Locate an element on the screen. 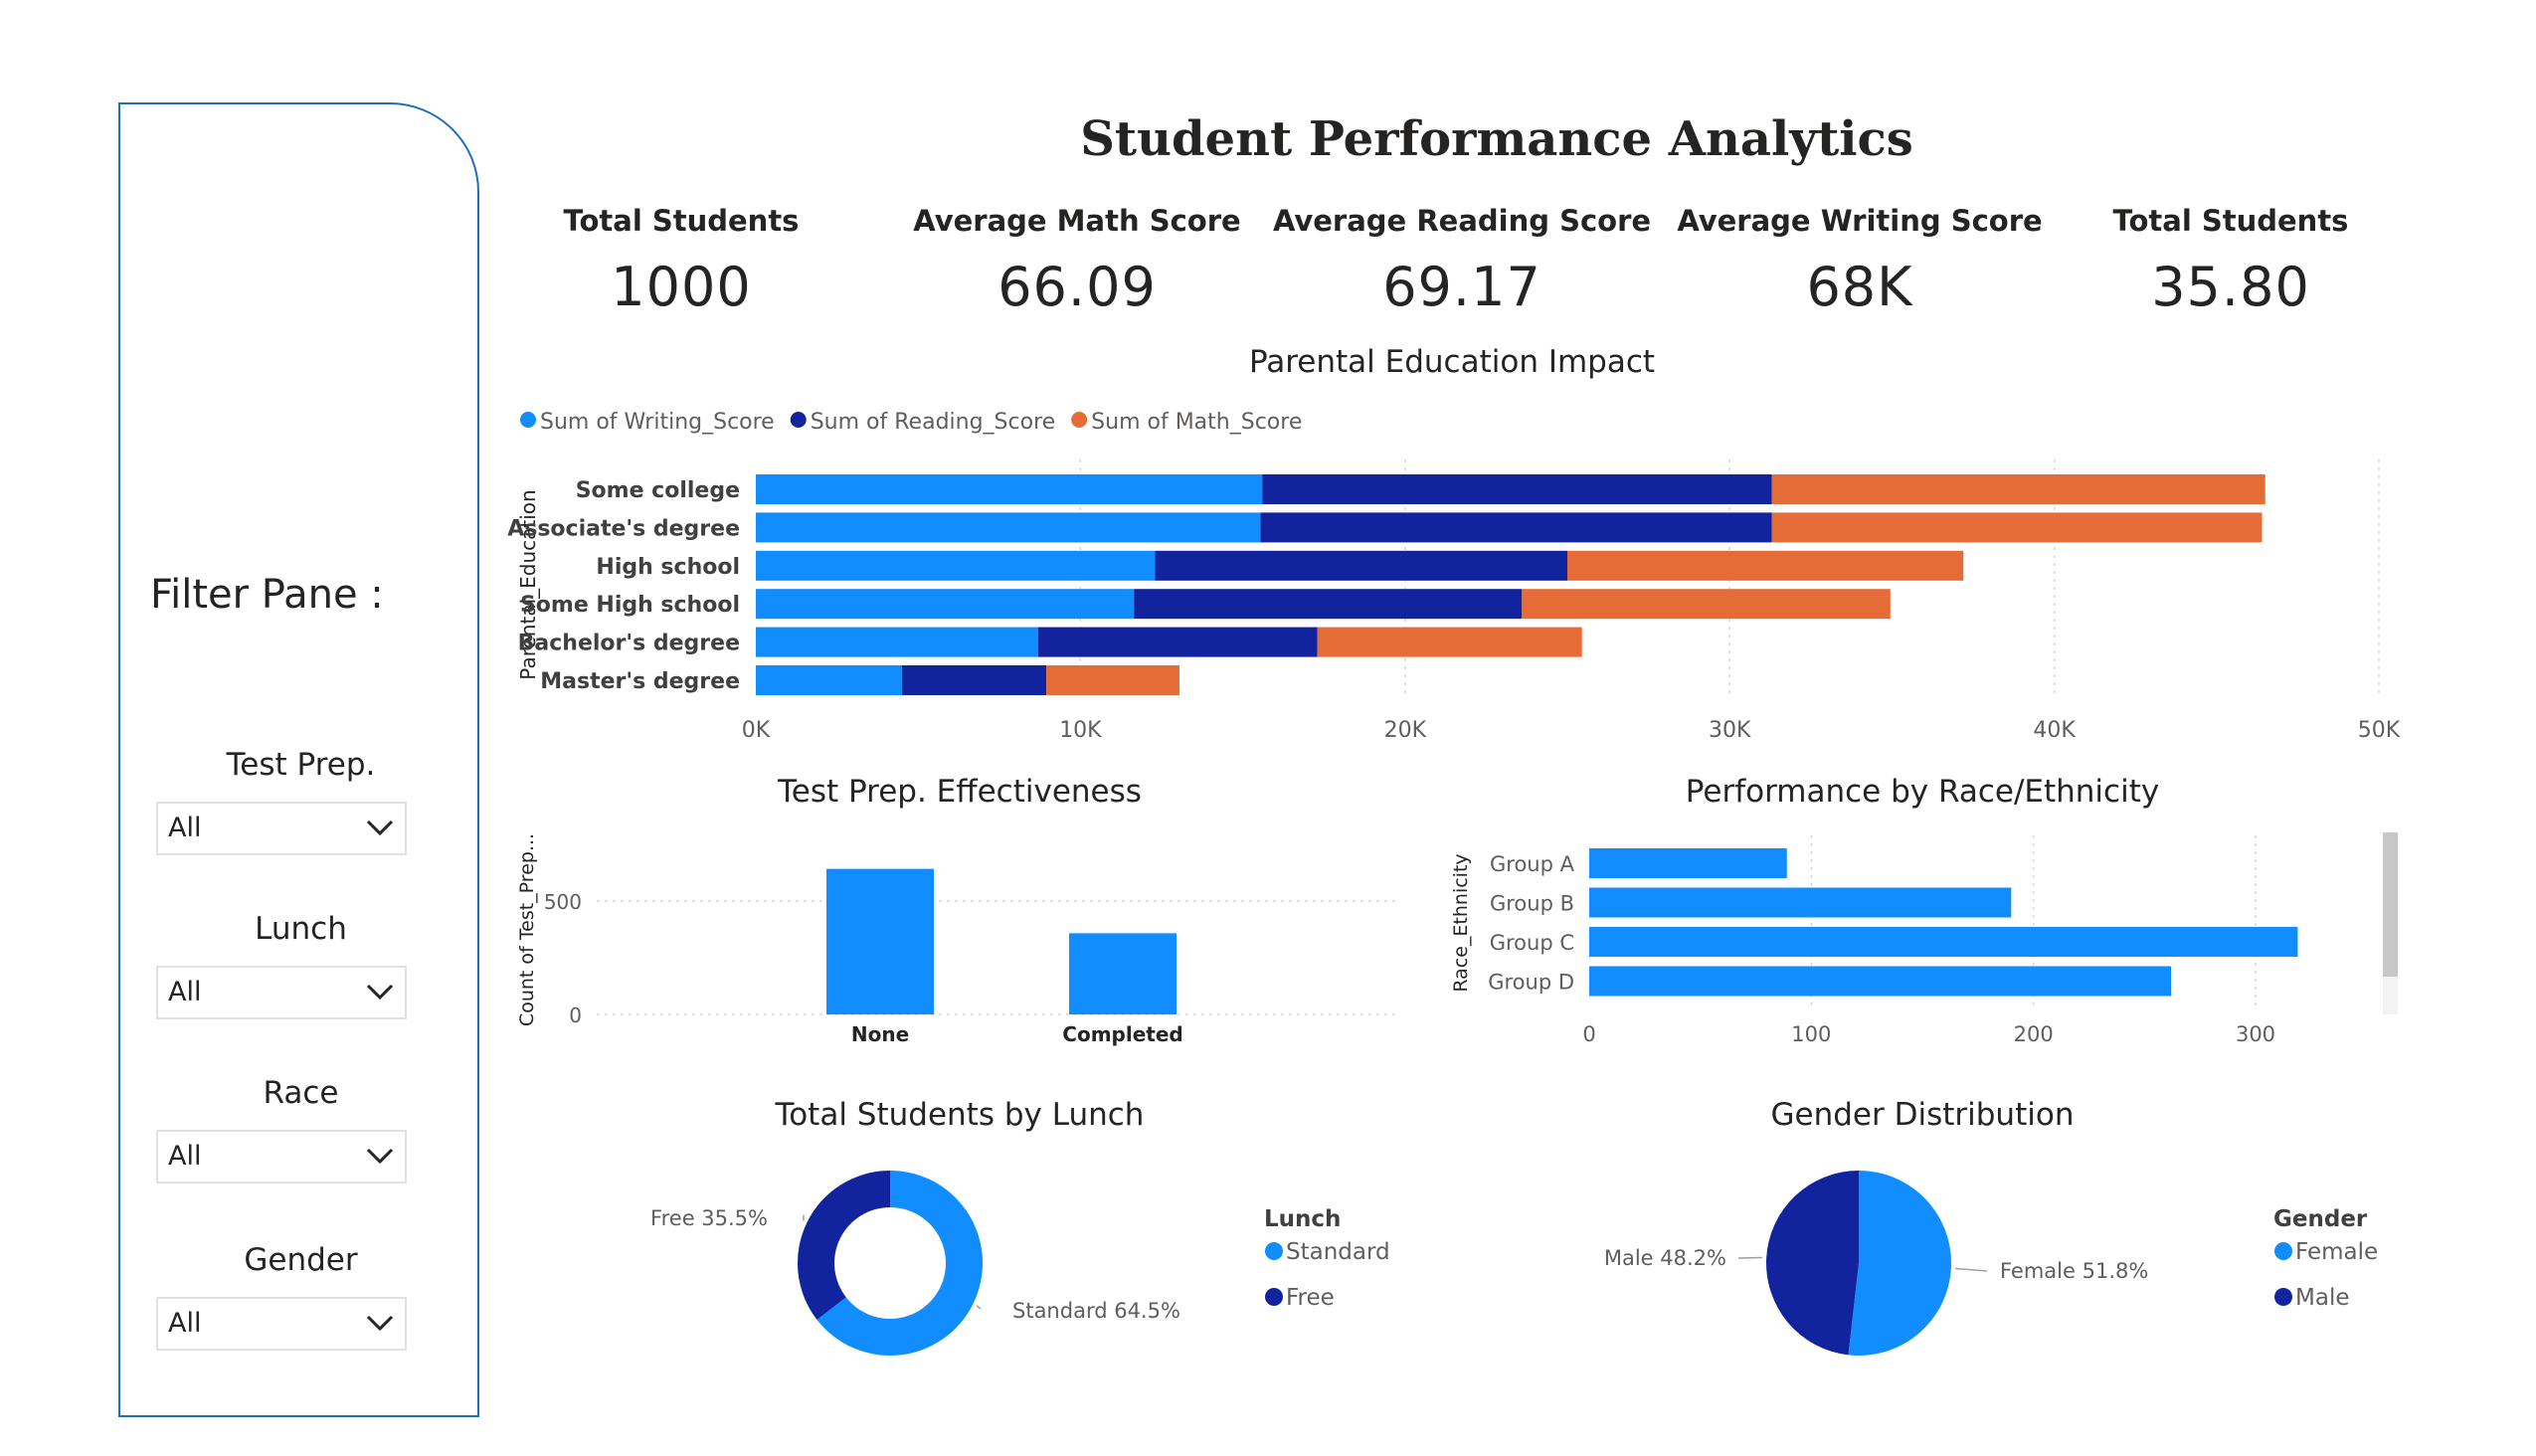  legend-title: Gender is located at coordinates (2320, 1219).